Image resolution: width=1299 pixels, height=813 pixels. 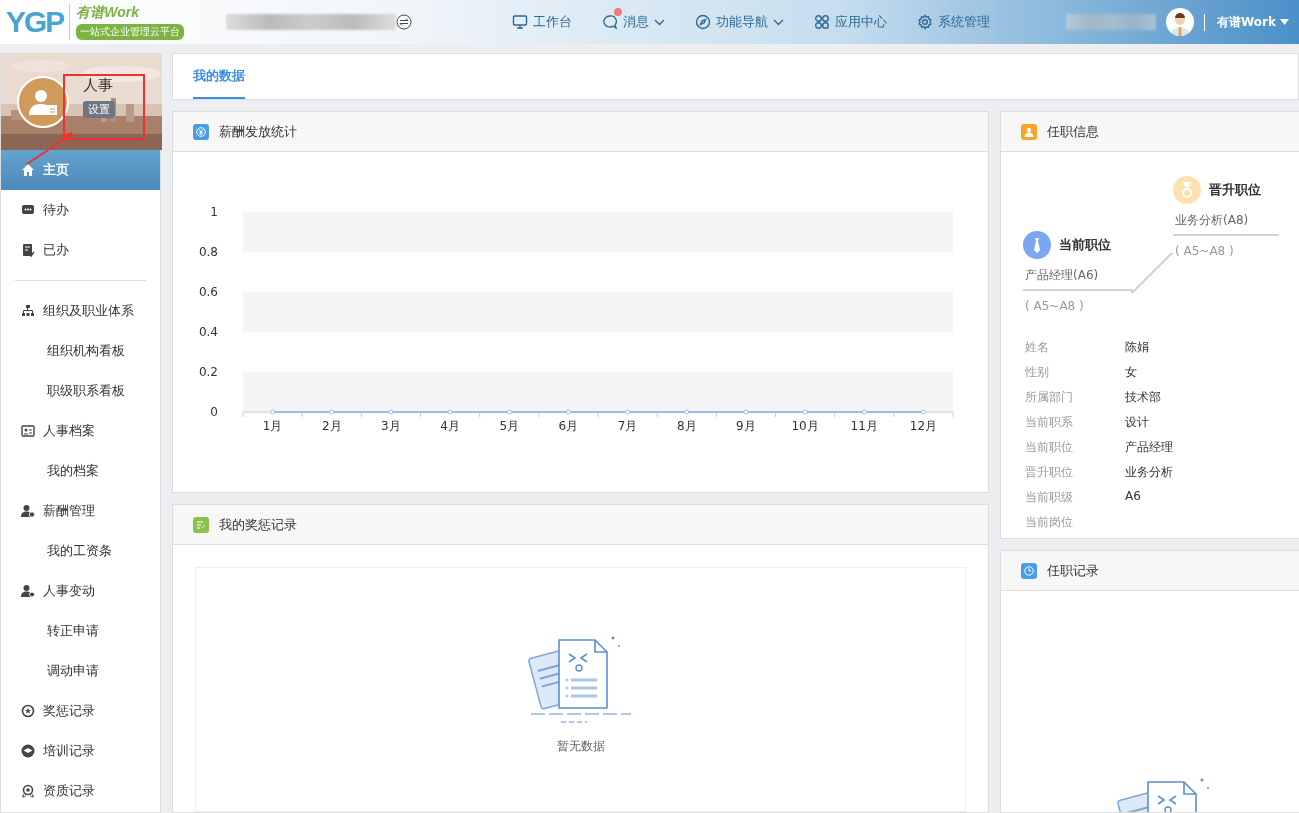 What do you see at coordinates (923, 426) in the screenshot?
I see `x-tick-label: 12月` at bounding box center [923, 426].